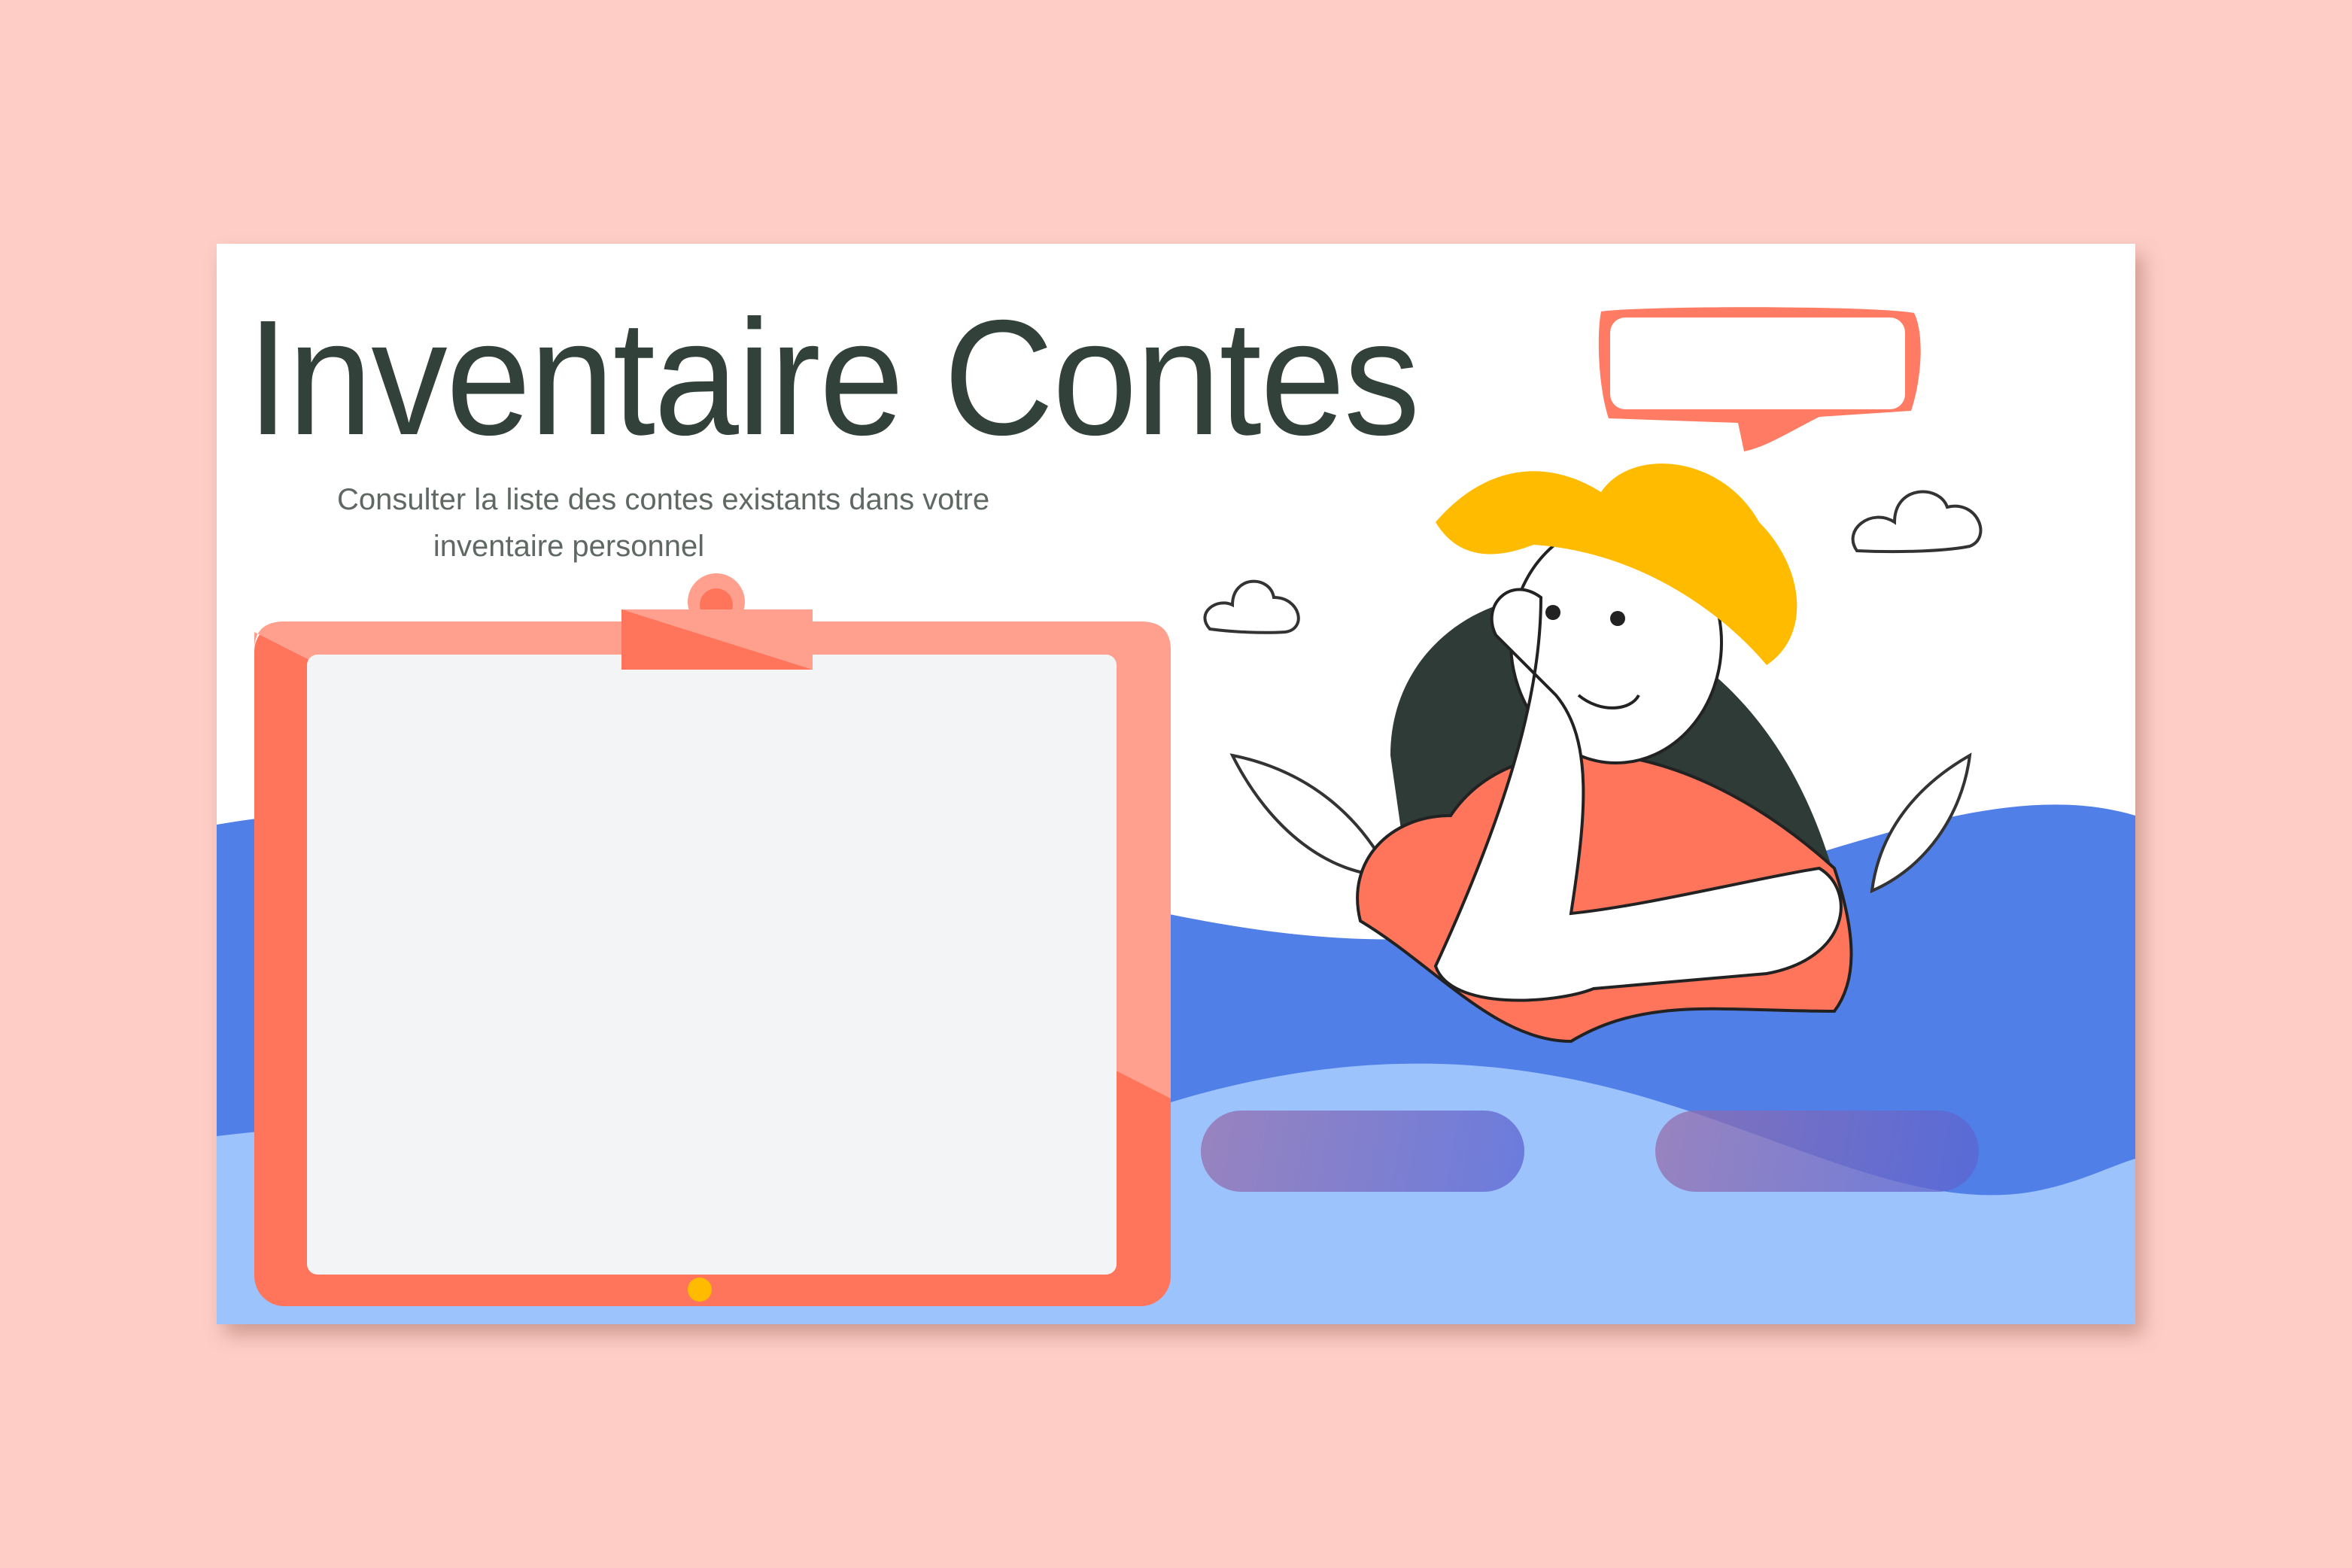 This screenshot has width=2352, height=1568. What do you see at coordinates (833, 378) in the screenshot?
I see `page-title: Inventaire Contes` at bounding box center [833, 378].